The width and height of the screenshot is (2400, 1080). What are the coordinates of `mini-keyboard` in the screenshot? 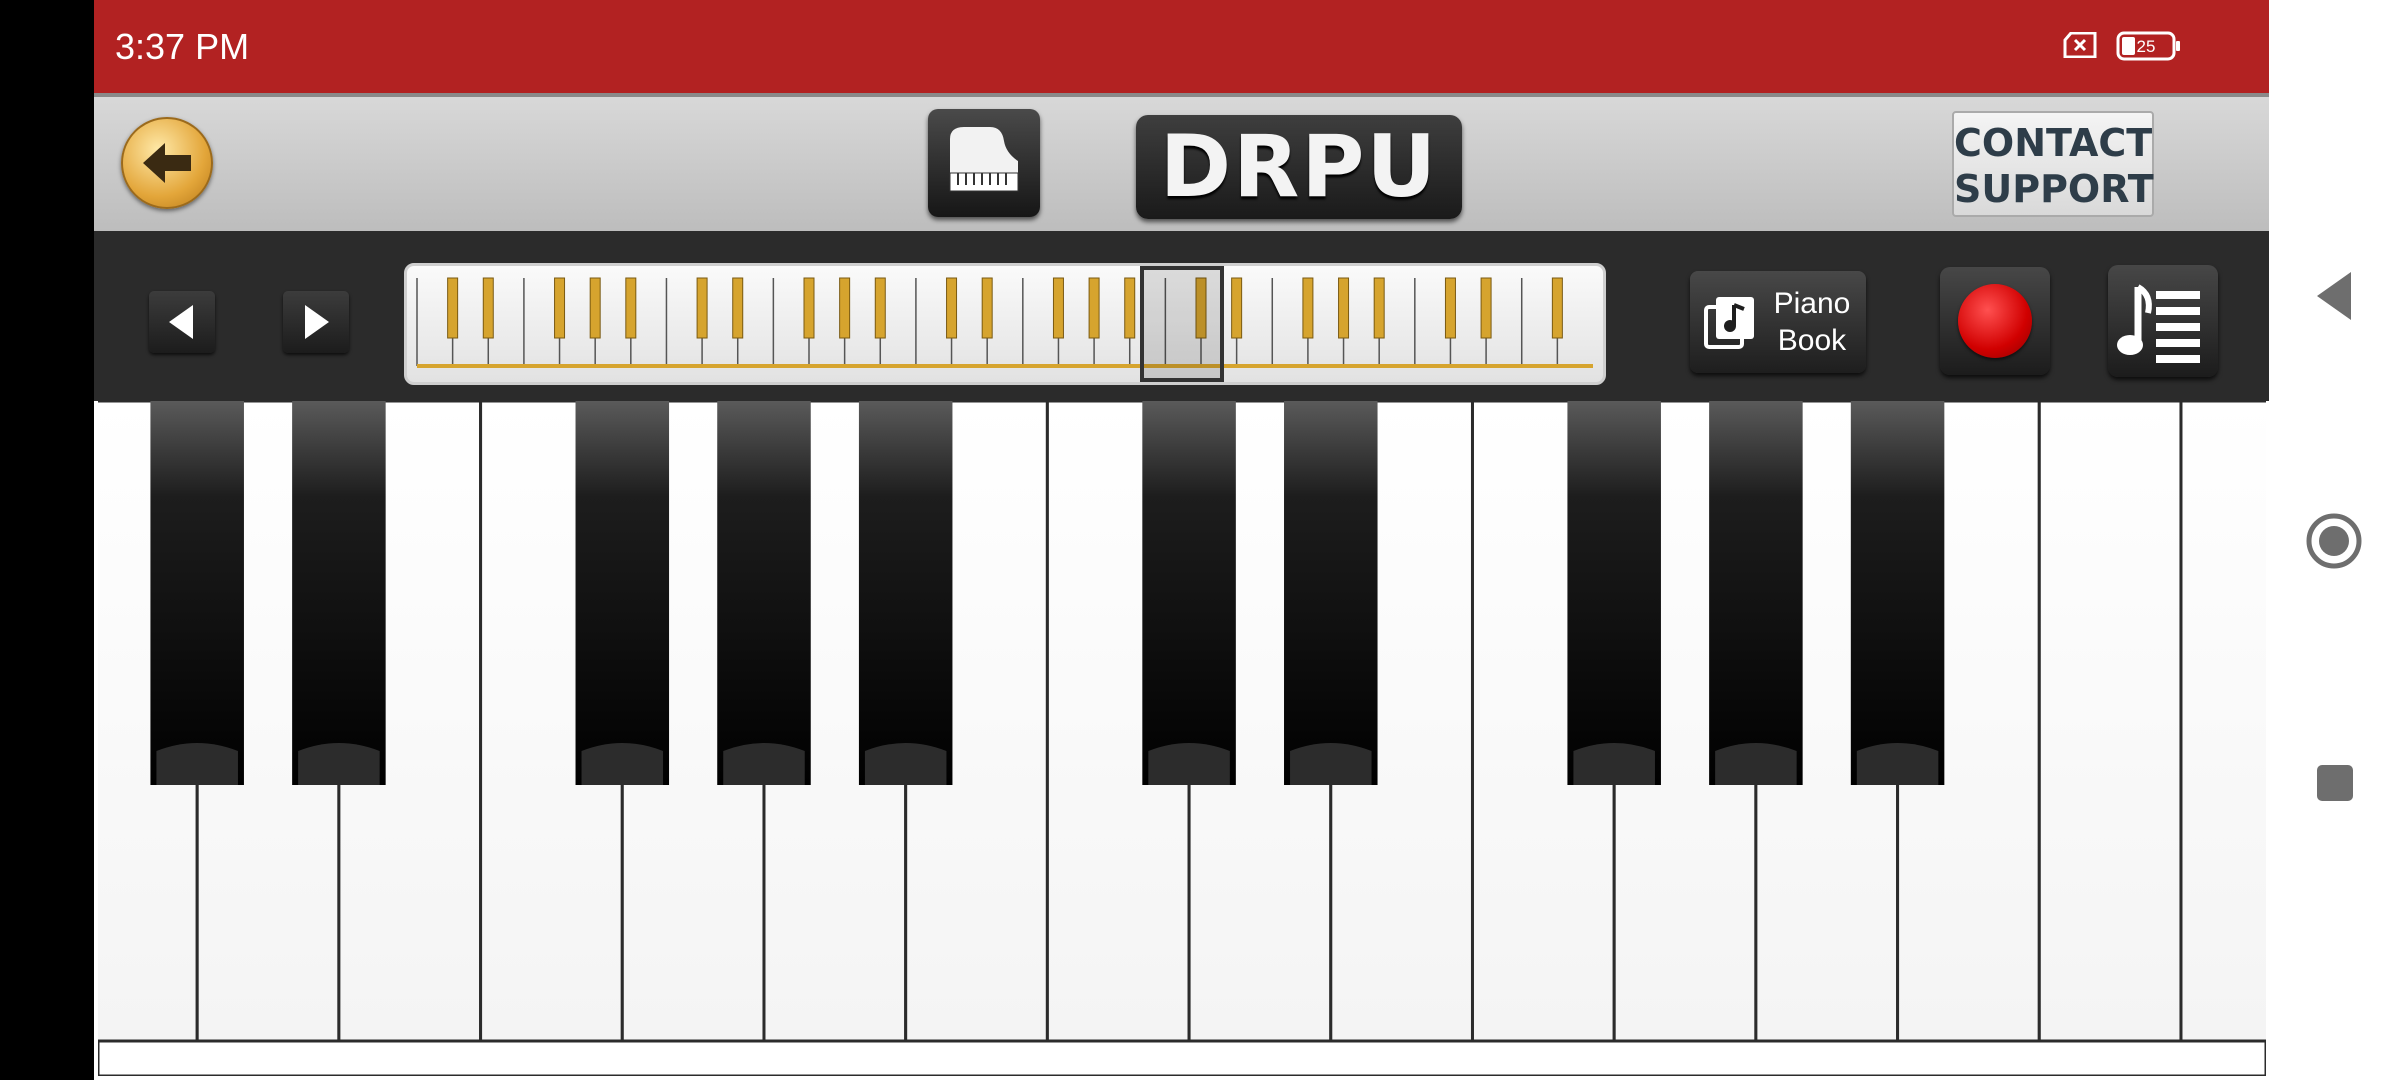 It's located at (1004, 324).